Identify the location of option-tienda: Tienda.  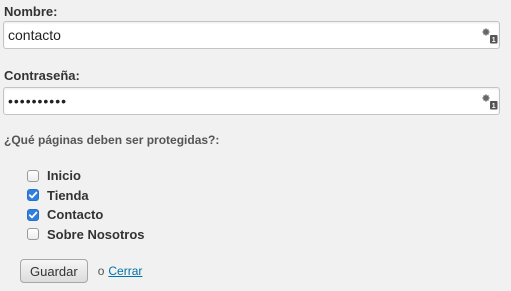
(86, 196).